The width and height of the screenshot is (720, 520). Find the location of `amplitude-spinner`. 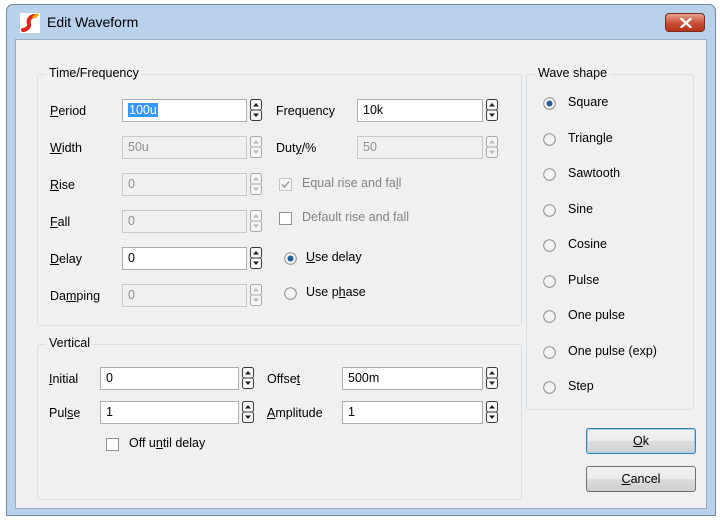

amplitude-spinner is located at coordinates (492, 412).